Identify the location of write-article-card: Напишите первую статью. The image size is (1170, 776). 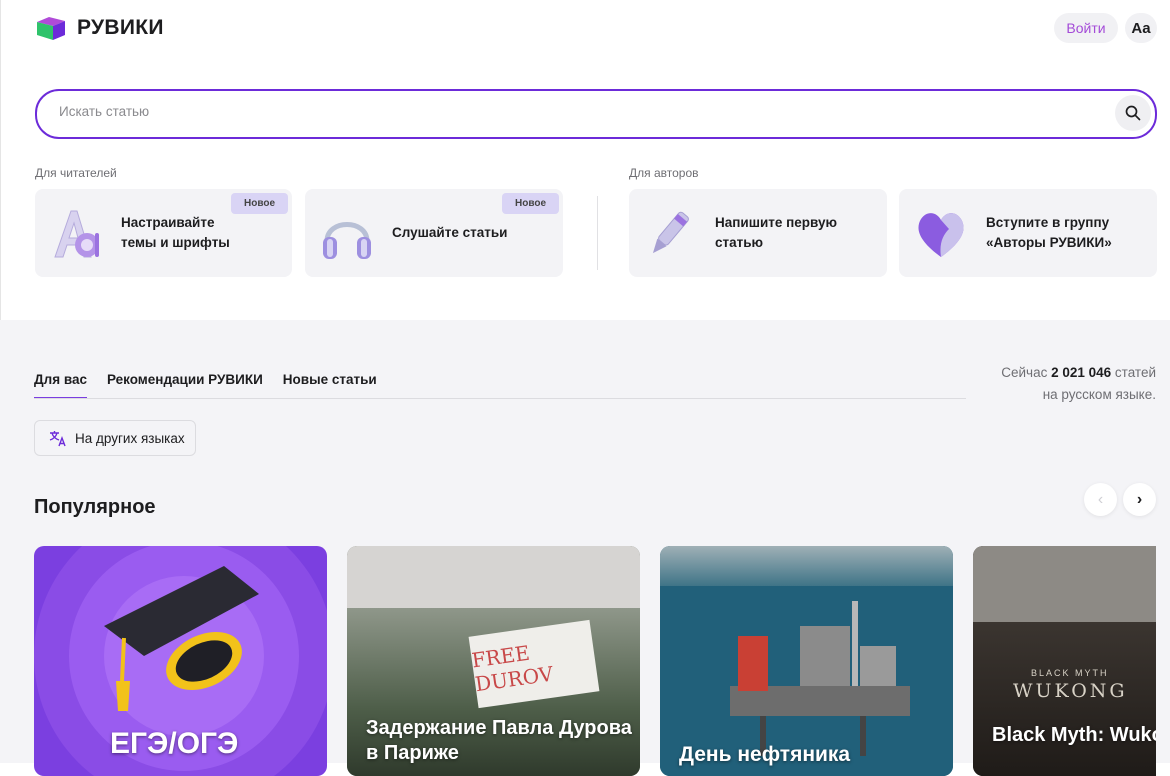
(758, 233).